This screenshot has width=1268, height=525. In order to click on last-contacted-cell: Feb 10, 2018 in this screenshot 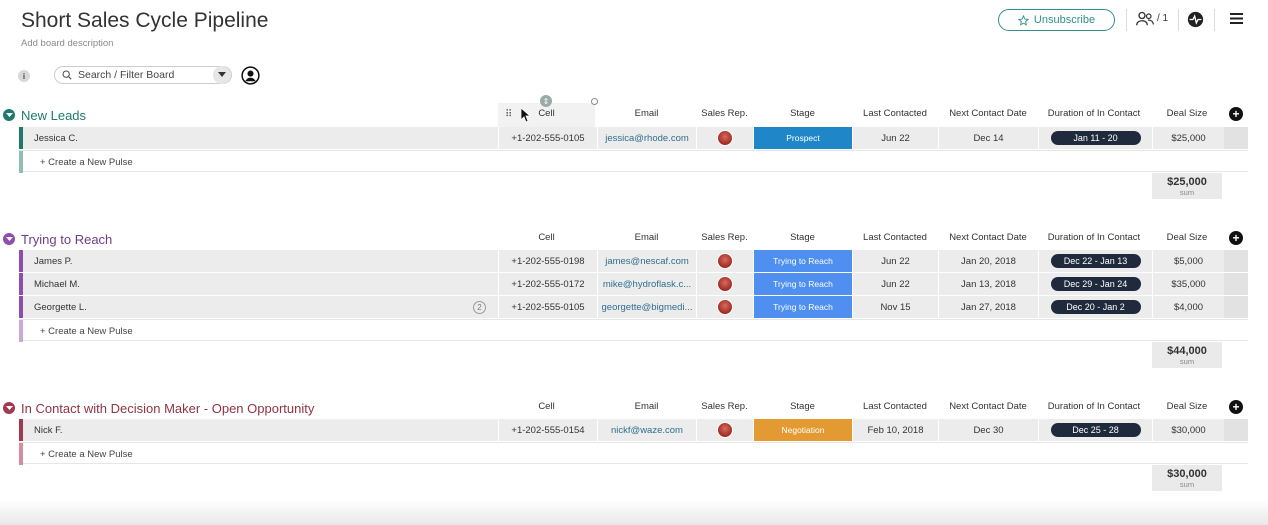, I will do `click(895, 430)`.